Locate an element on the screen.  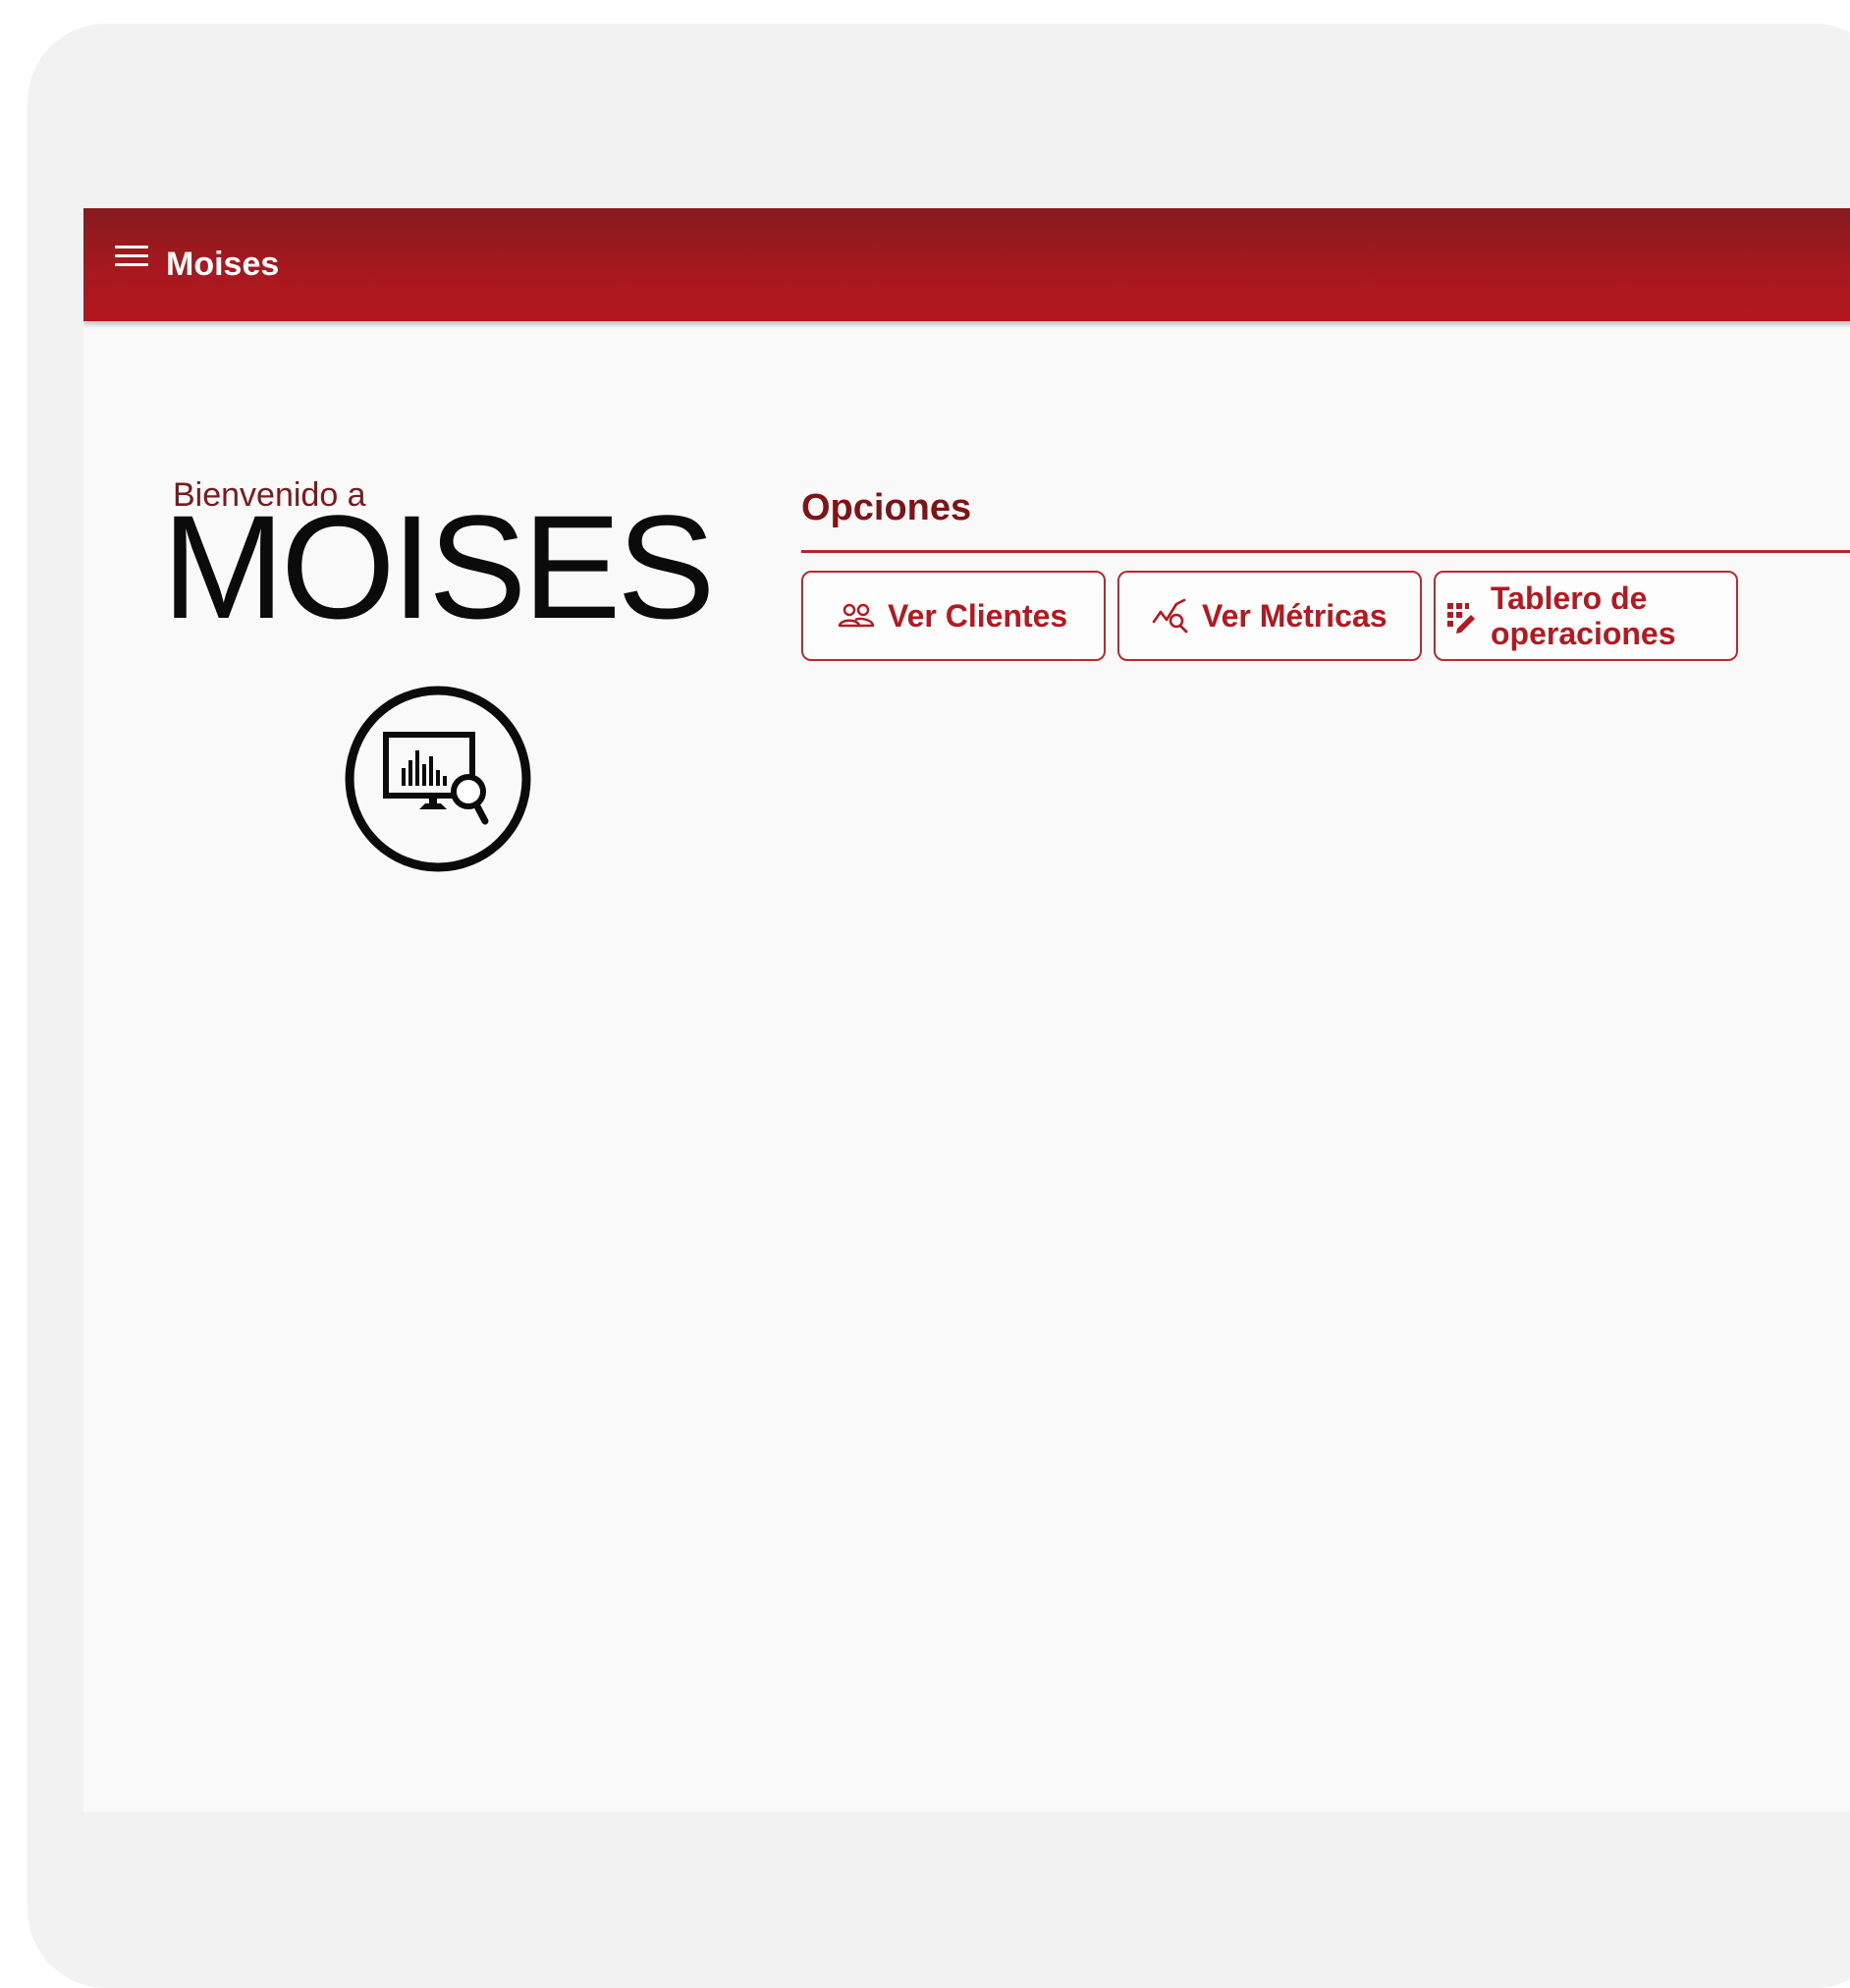
ver-clientes-button: Ver Clientes is located at coordinates (954, 616).